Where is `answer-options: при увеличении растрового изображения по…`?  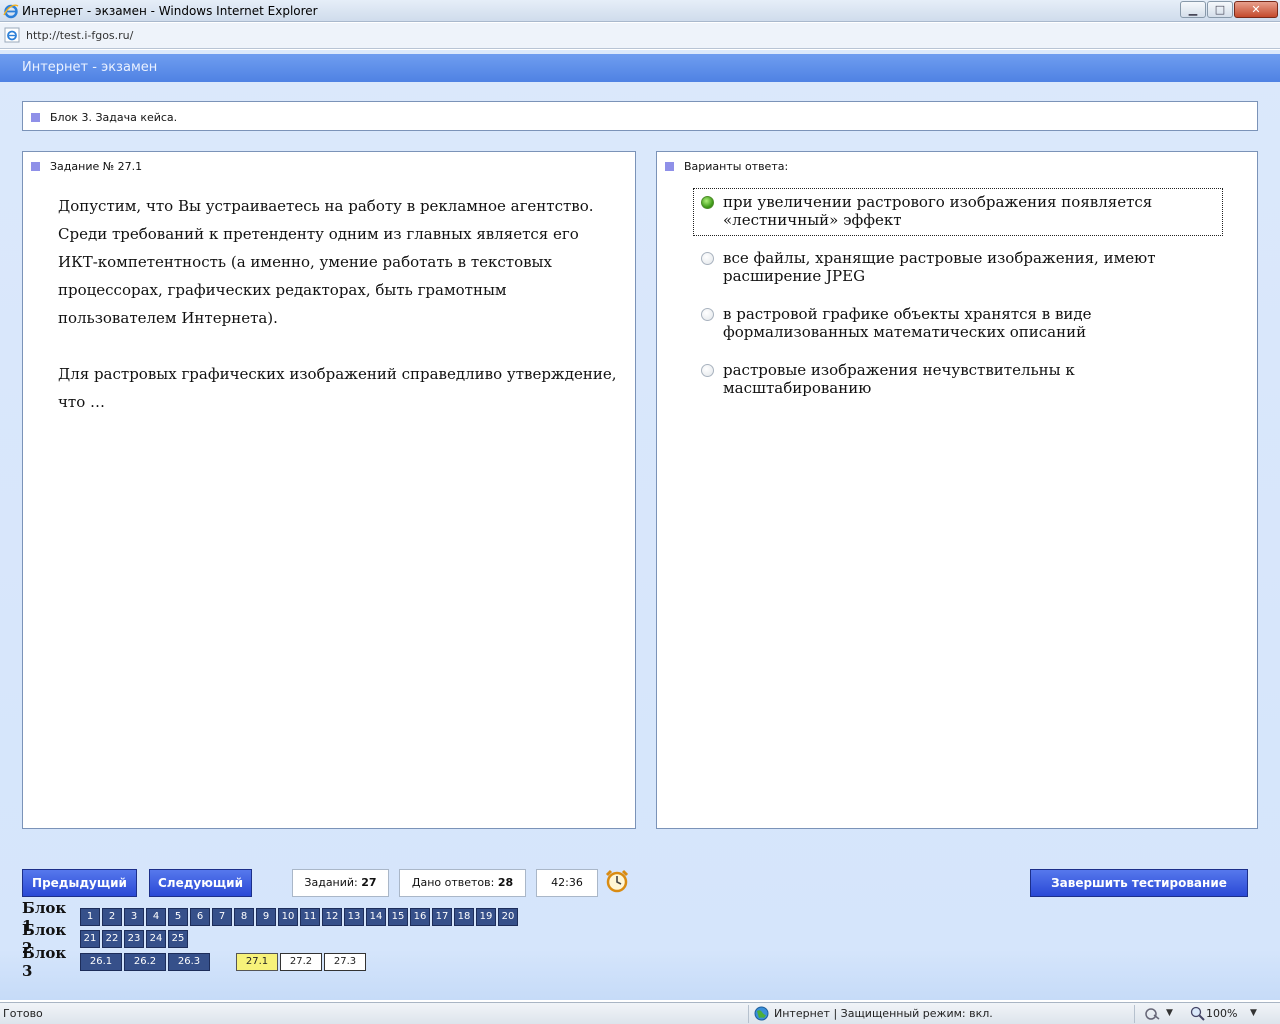 answer-options: при увеличении растрового изображения по… is located at coordinates (958, 300).